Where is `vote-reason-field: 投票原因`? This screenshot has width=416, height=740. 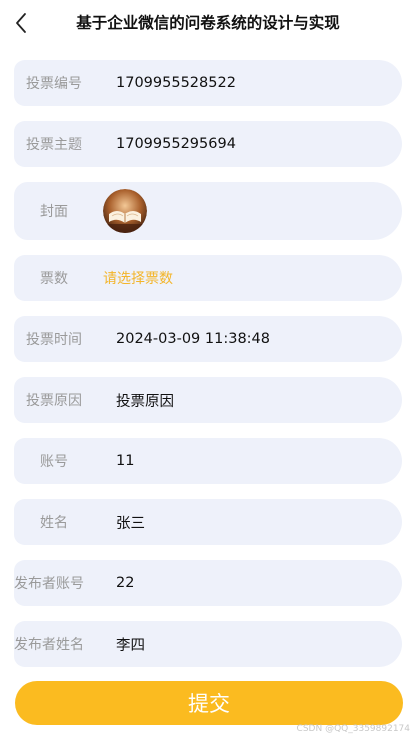
vote-reason-field: 投票原因 is located at coordinates (145, 400).